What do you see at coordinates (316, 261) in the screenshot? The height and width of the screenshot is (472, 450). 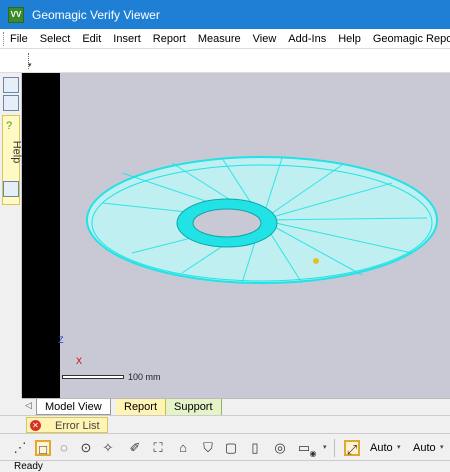 I see `pick-point` at bounding box center [316, 261].